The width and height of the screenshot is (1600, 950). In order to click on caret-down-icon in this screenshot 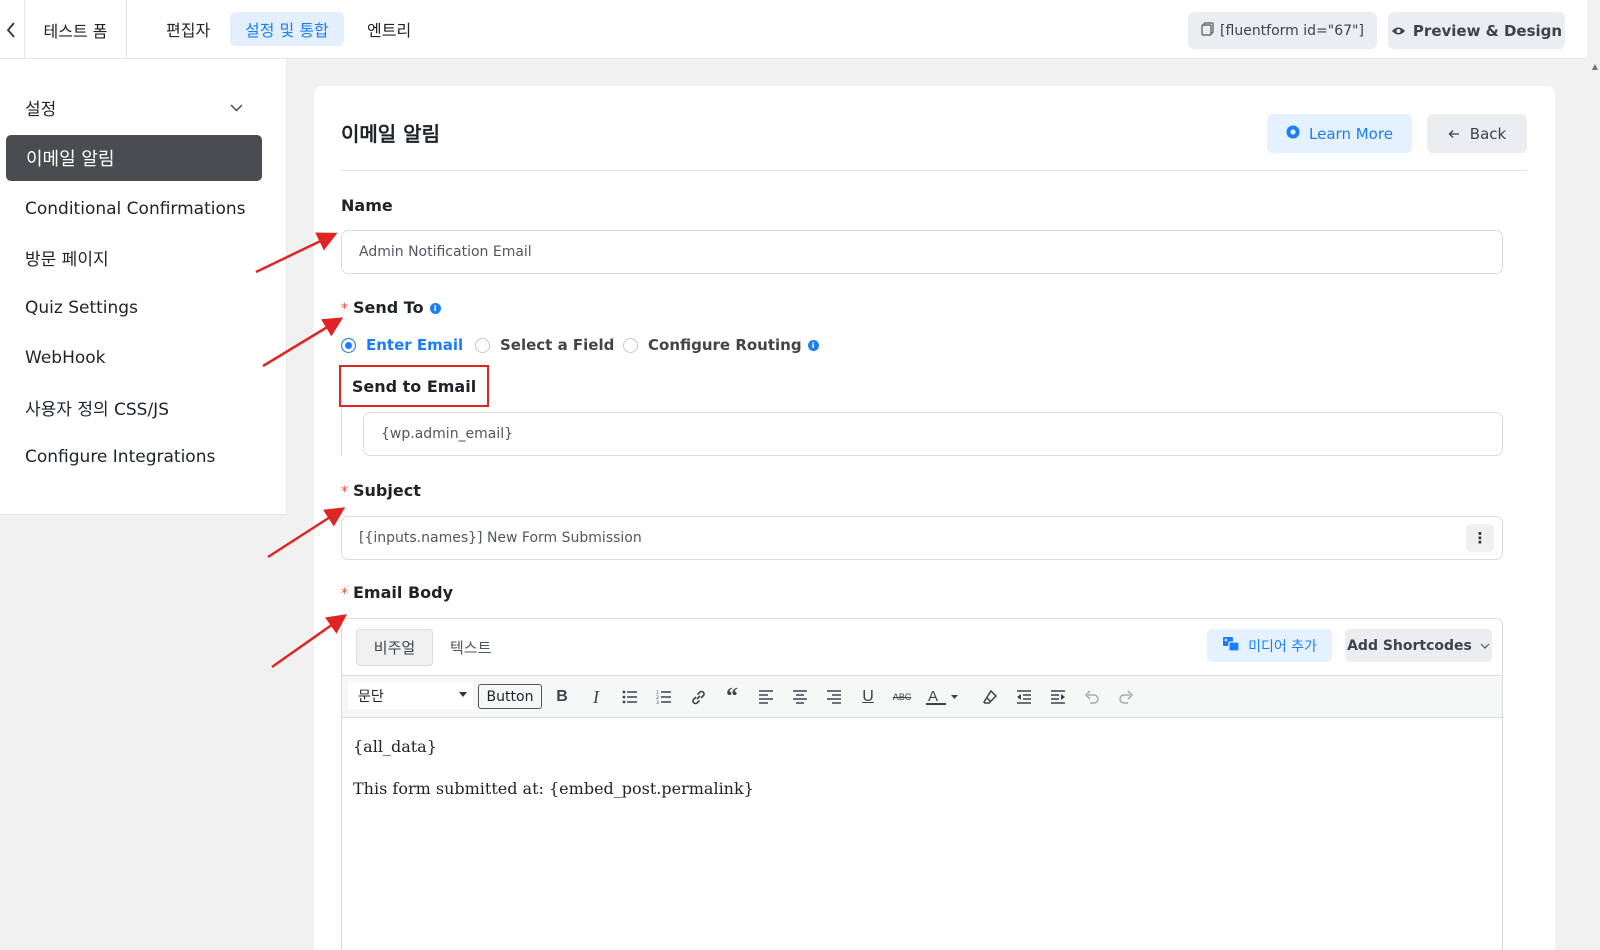, I will do `click(463, 694)`.